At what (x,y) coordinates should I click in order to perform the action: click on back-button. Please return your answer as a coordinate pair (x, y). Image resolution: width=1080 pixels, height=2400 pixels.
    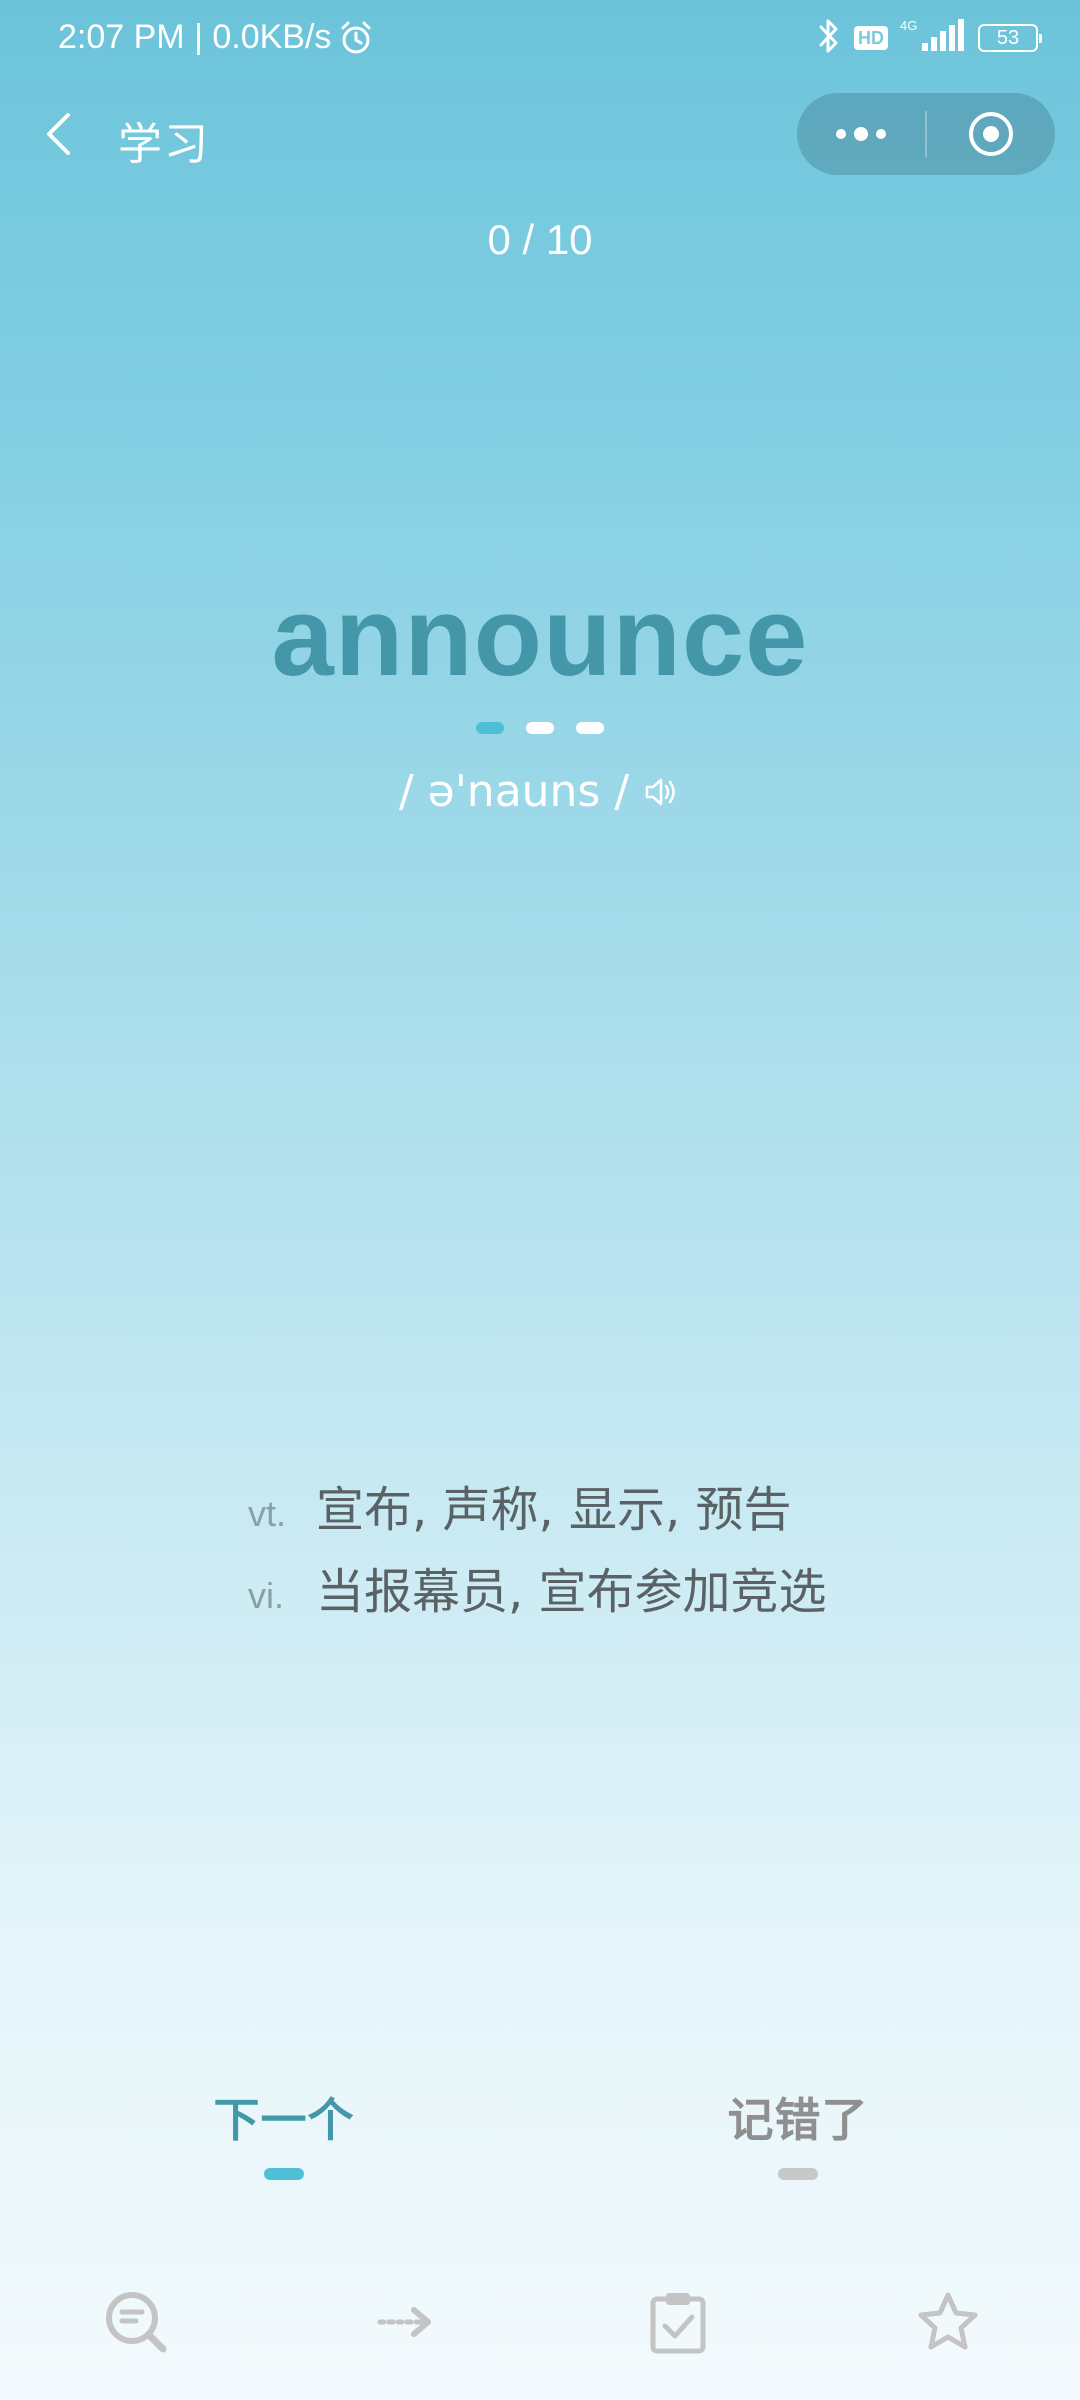
    Looking at the image, I should click on (58, 134).